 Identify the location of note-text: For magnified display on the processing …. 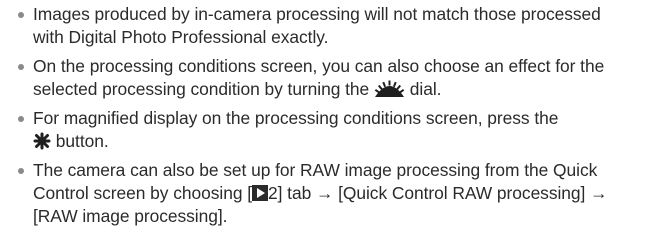
(296, 118).